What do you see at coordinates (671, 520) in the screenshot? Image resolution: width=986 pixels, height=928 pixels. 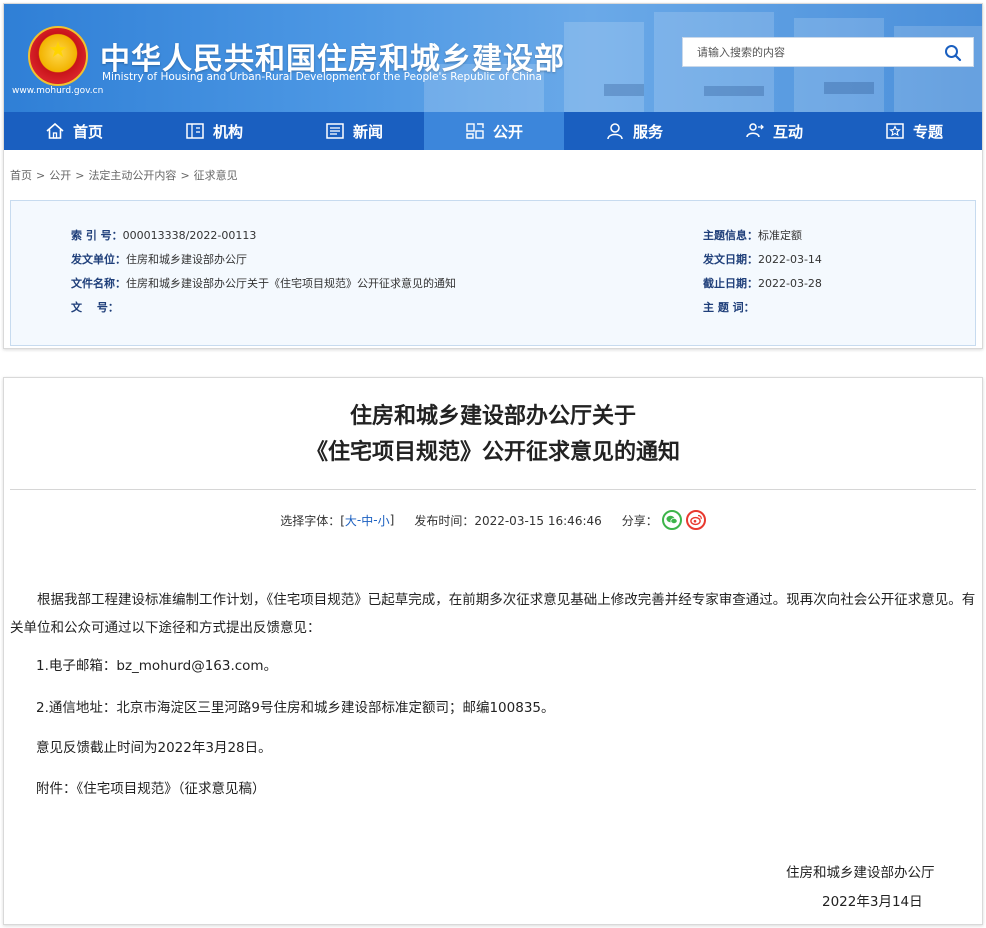 I see `wechat-share-icon` at bounding box center [671, 520].